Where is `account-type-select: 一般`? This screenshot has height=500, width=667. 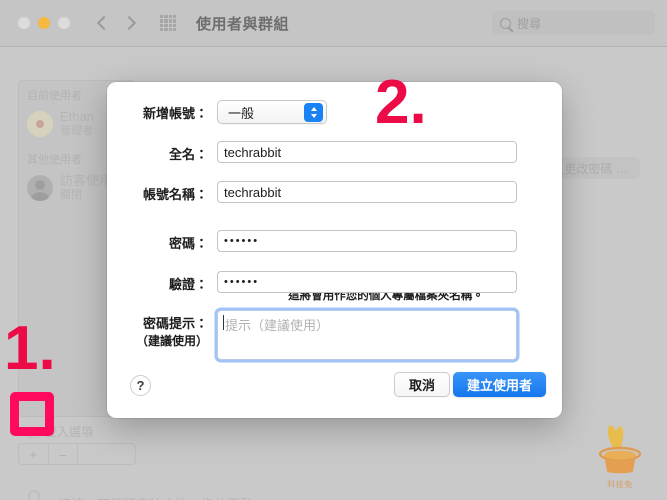
account-type-select: 一般 is located at coordinates (272, 112).